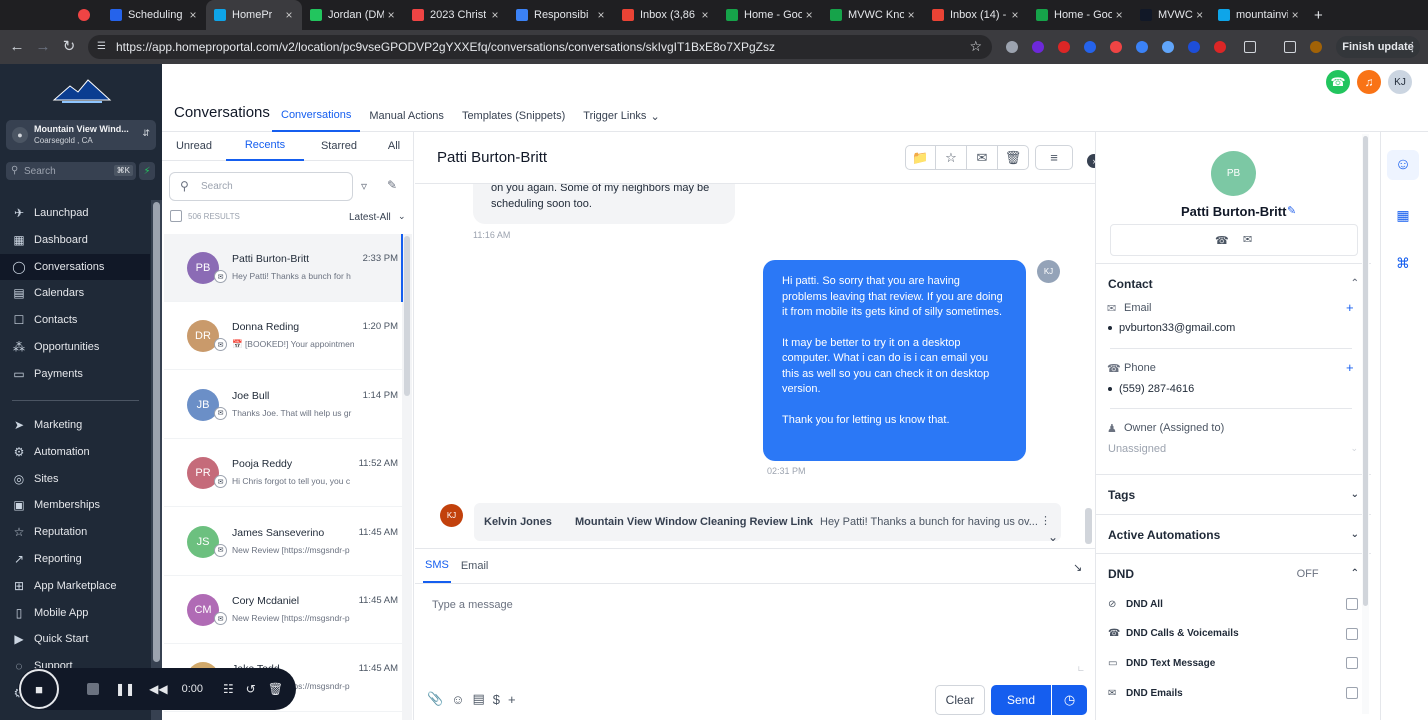 This screenshot has height=720, width=1428. What do you see at coordinates (1233, 693) in the screenshot?
I see `dnd-option: ✉ DND Emails` at bounding box center [1233, 693].